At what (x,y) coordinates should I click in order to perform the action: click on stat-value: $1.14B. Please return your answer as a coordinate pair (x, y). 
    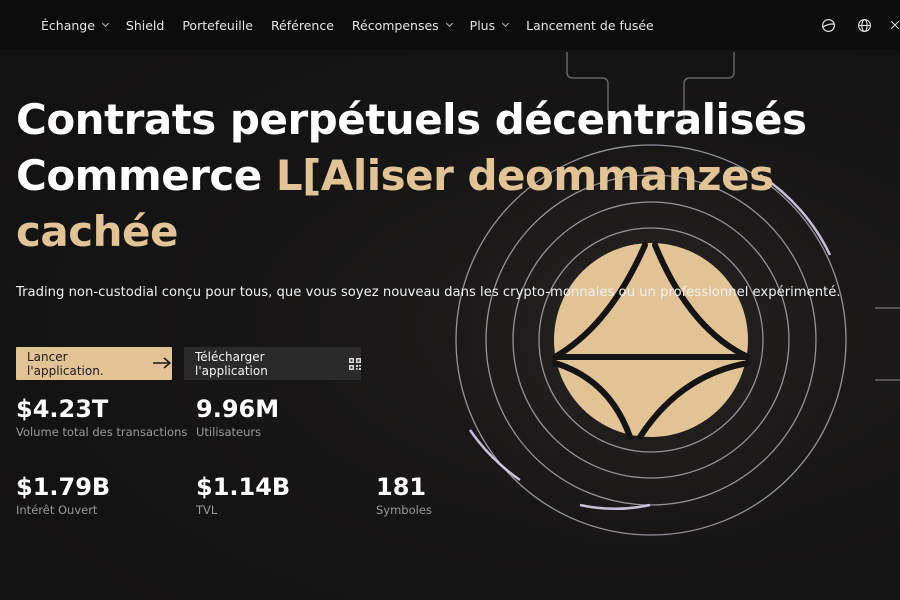
    Looking at the image, I should click on (243, 487).